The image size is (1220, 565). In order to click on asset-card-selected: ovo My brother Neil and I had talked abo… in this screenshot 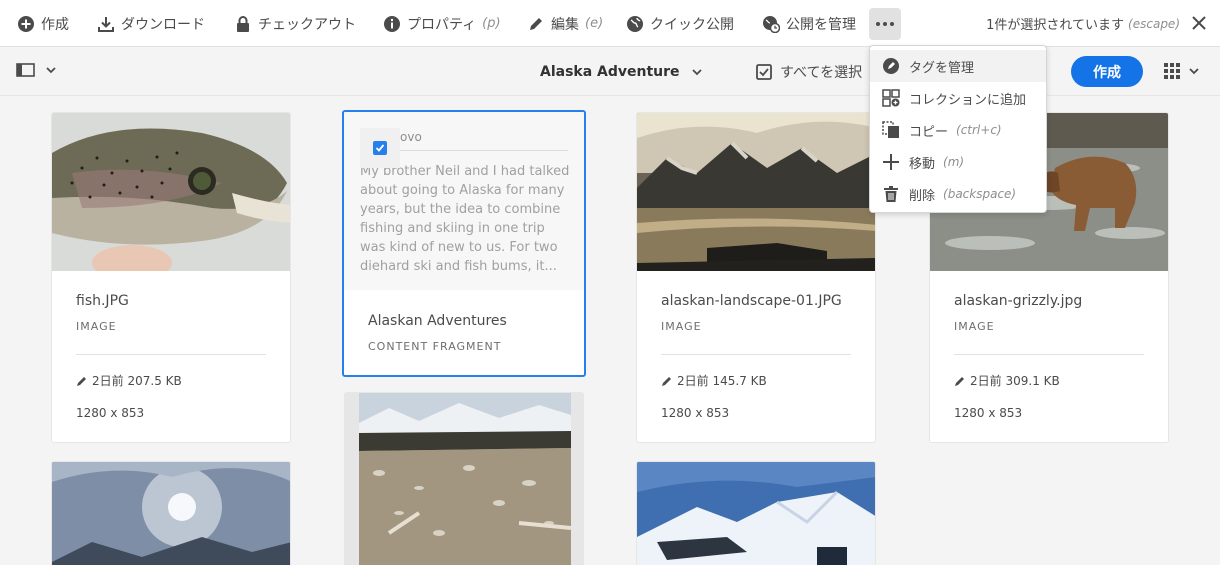, I will do `click(464, 243)`.